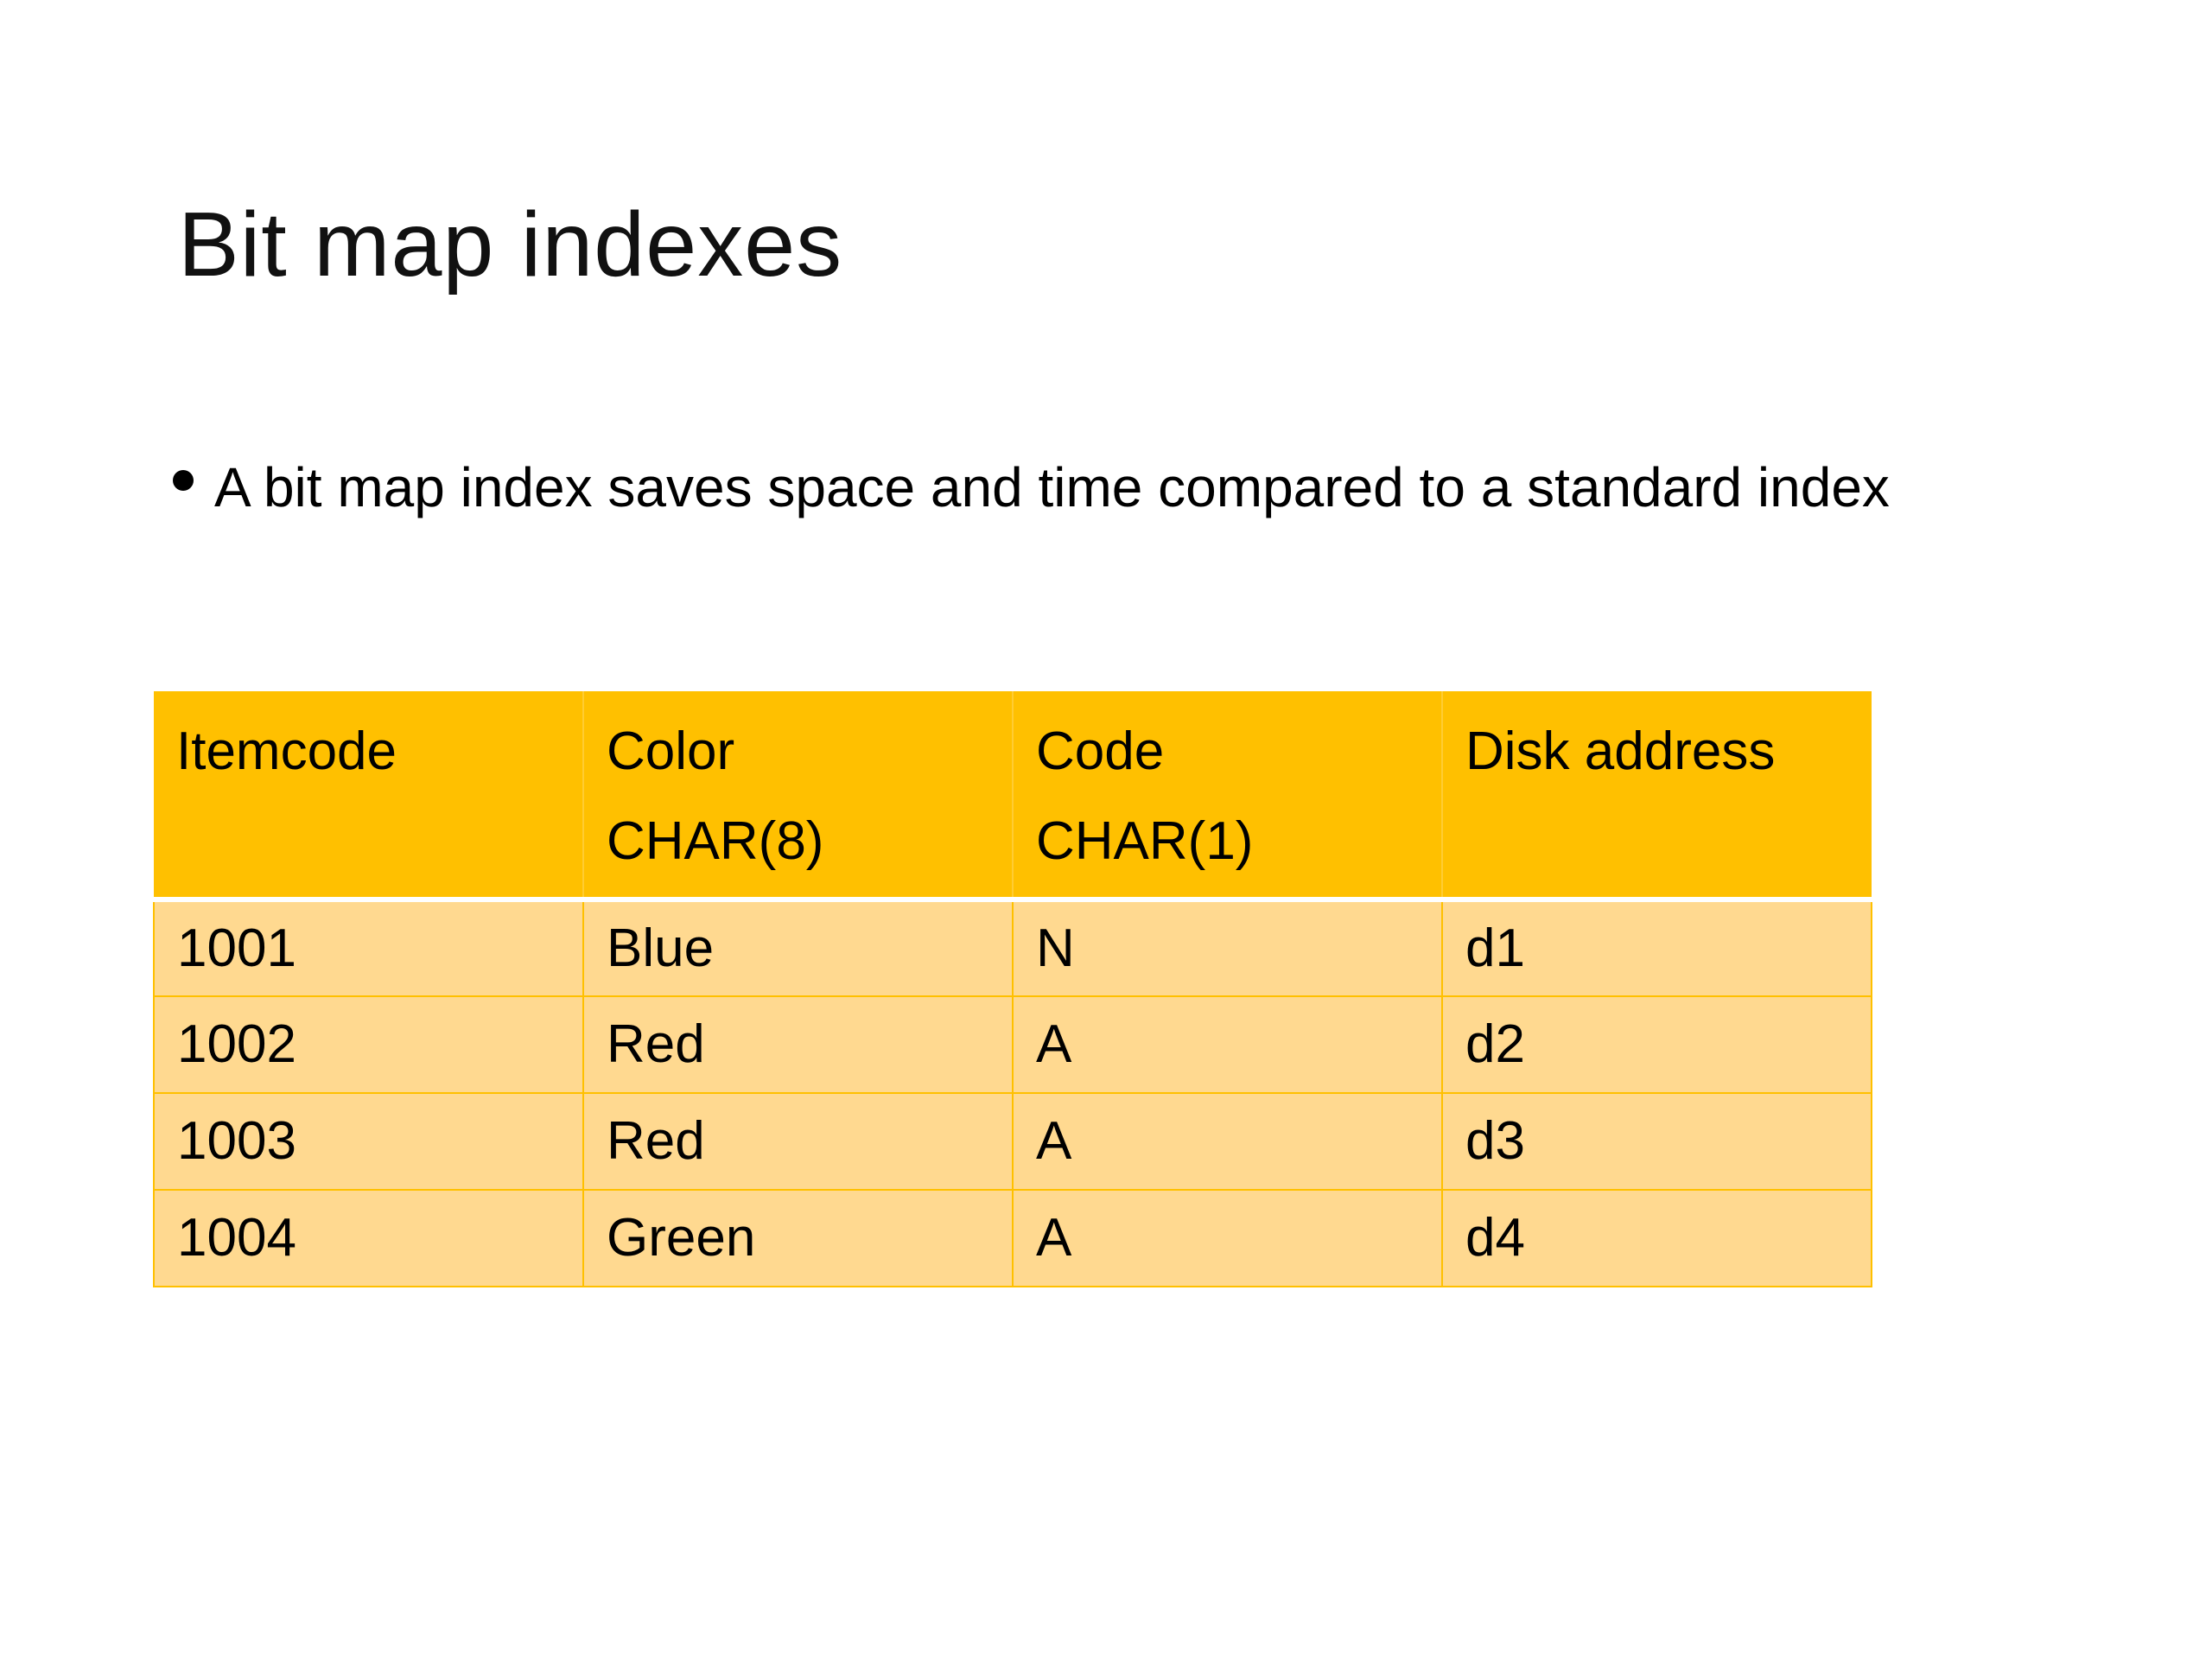 This screenshot has width=2212, height=1659. What do you see at coordinates (1100, 751) in the screenshot?
I see `column-header-label: Code` at bounding box center [1100, 751].